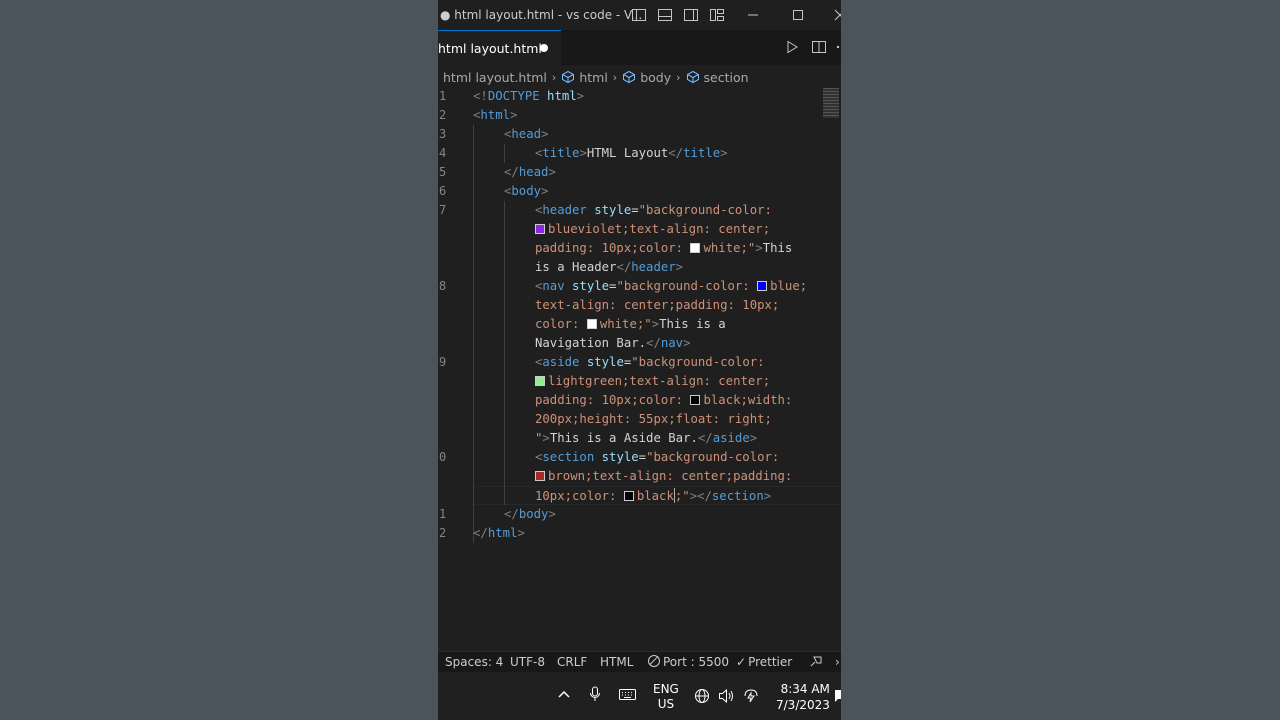 Image resolution: width=1280 pixels, height=720 pixels. I want to click on unsaved-dot-icon, so click(544, 48).